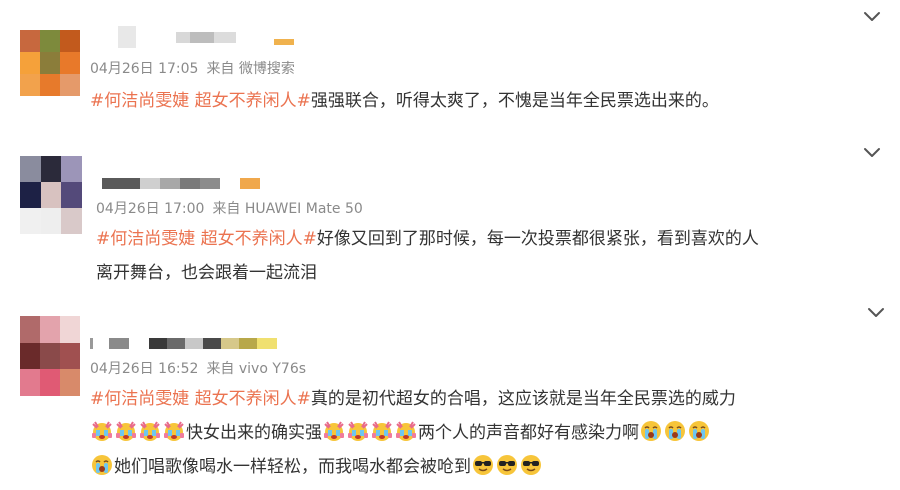  I want to click on comment-body: 强强联合，听得太爽了，不愧是当年全民票选出来的。, so click(514, 101).